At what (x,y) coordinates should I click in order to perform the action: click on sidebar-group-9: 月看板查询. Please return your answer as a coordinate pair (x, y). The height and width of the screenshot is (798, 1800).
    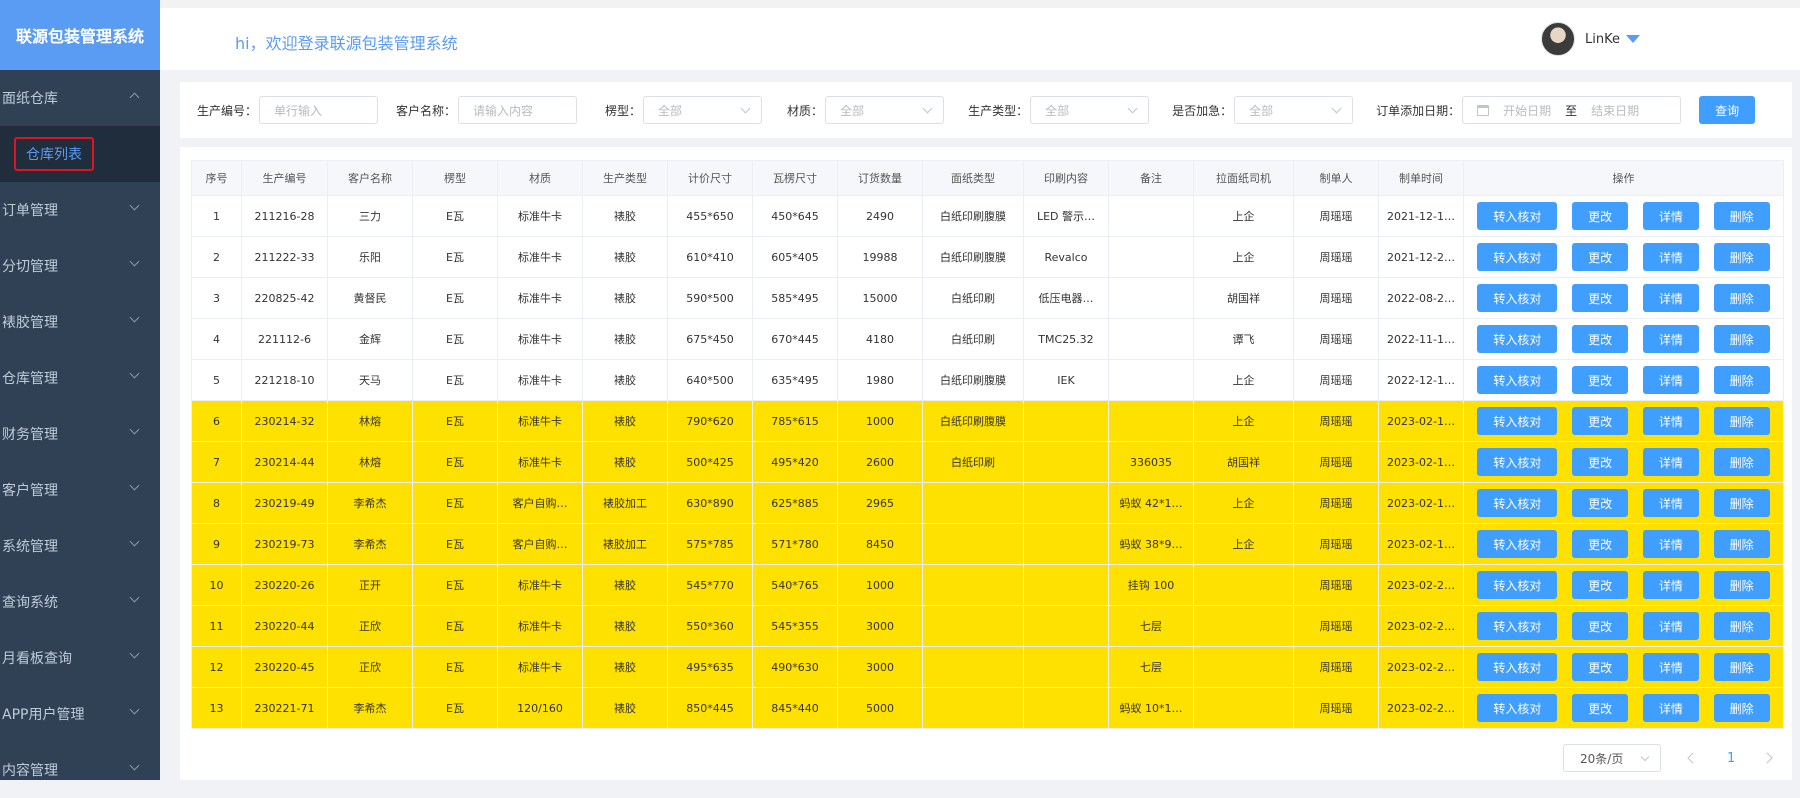
    Looking at the image, I should click on (80, 658).